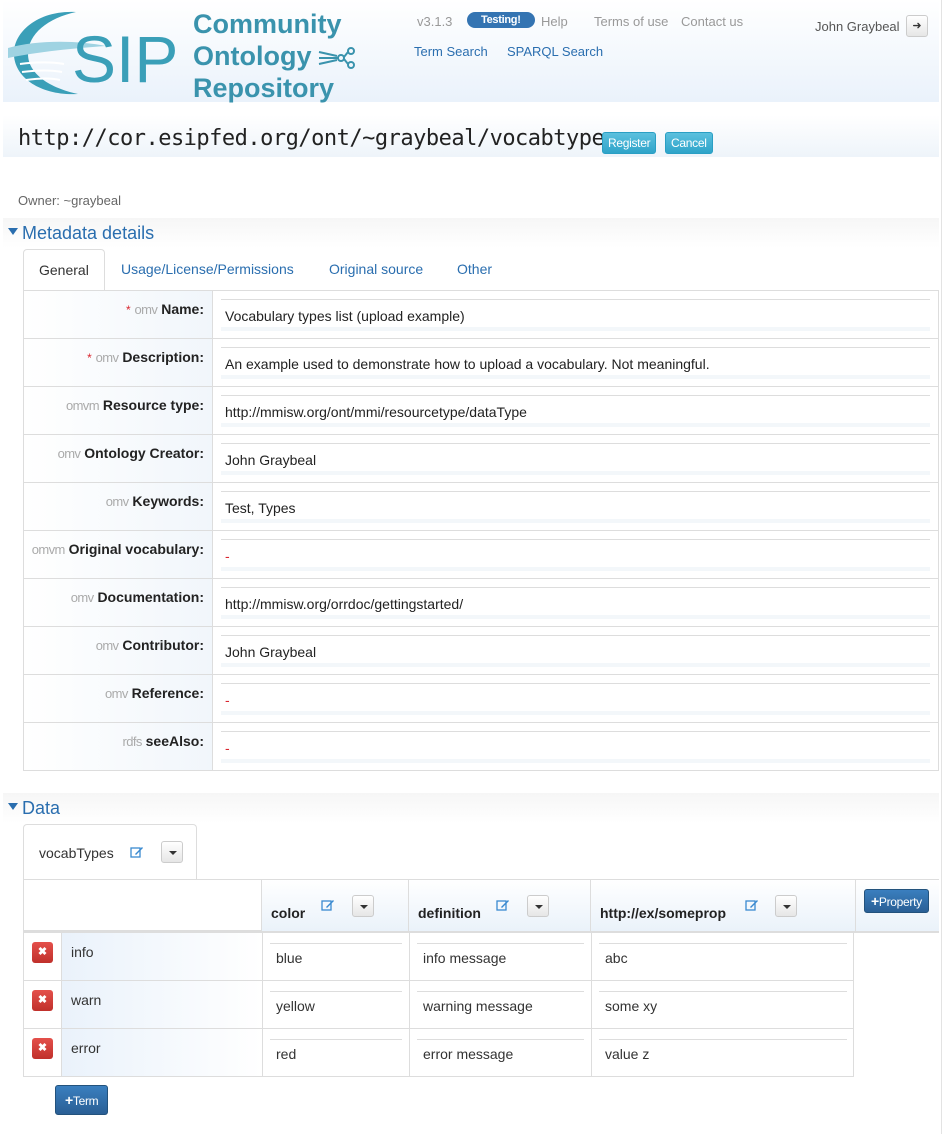 This screenshot has height=1134, width=948. I want to click on field-label: omv Ontology Creator:, so click(118, 458).